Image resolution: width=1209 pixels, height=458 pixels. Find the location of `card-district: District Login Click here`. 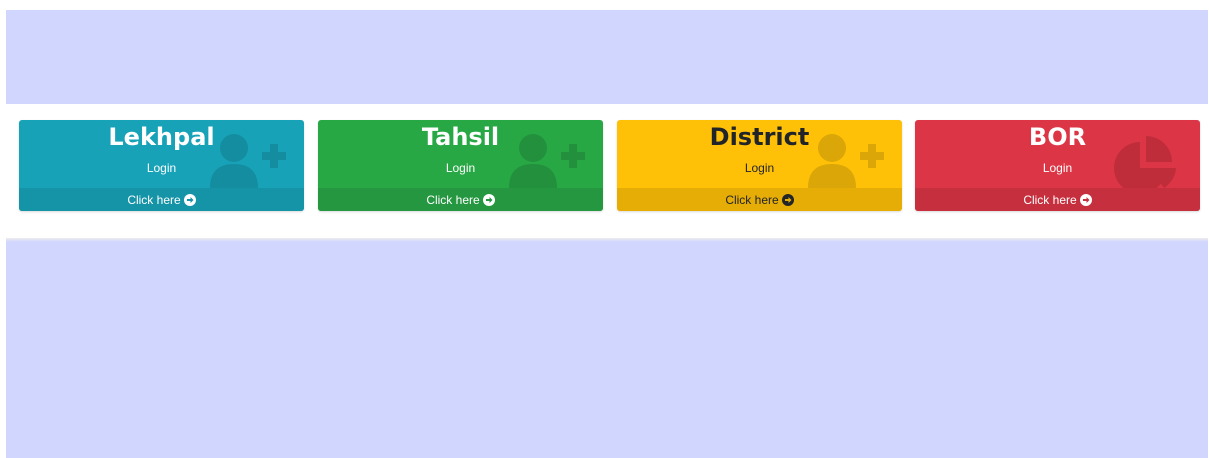

card-district: District Login Click here is located at coordinates (759, 165).